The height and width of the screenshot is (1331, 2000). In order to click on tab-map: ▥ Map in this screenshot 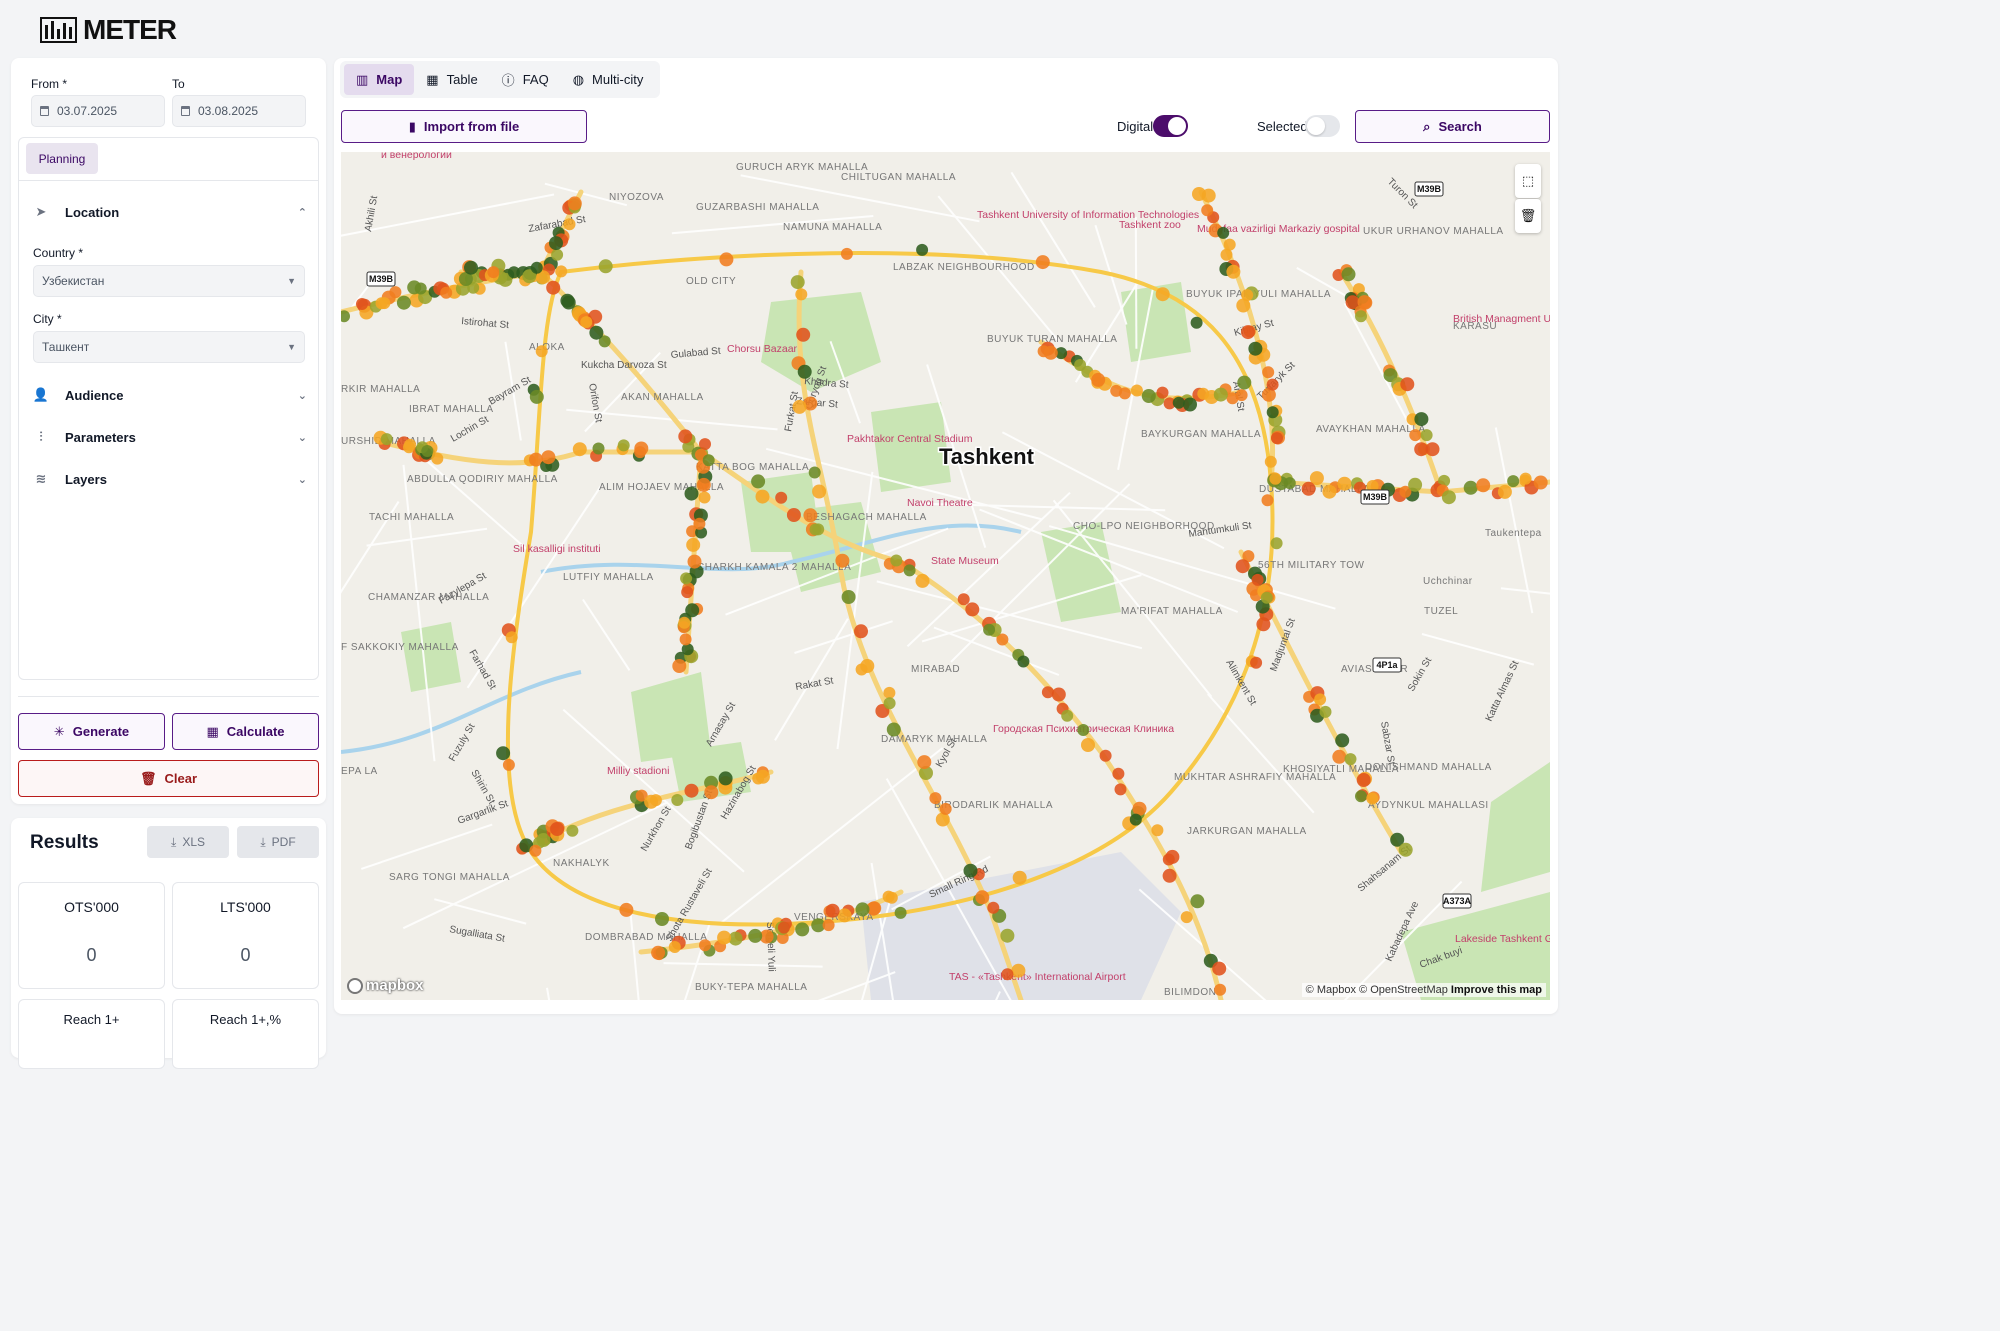, I will do `click(379, 79)`.